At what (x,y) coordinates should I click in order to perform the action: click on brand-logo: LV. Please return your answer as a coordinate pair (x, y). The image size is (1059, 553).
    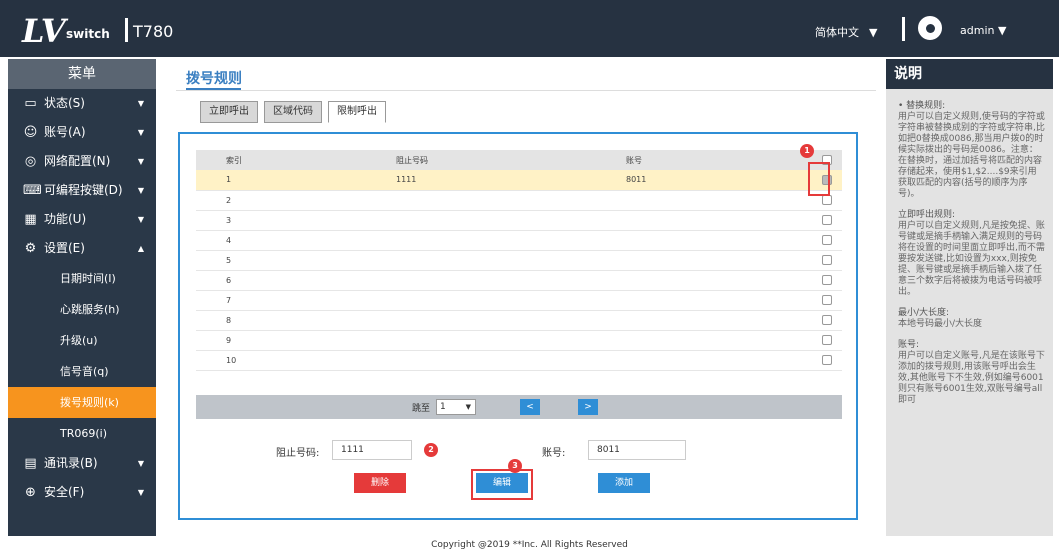
    Looking at the image, I should click on (44, 31).